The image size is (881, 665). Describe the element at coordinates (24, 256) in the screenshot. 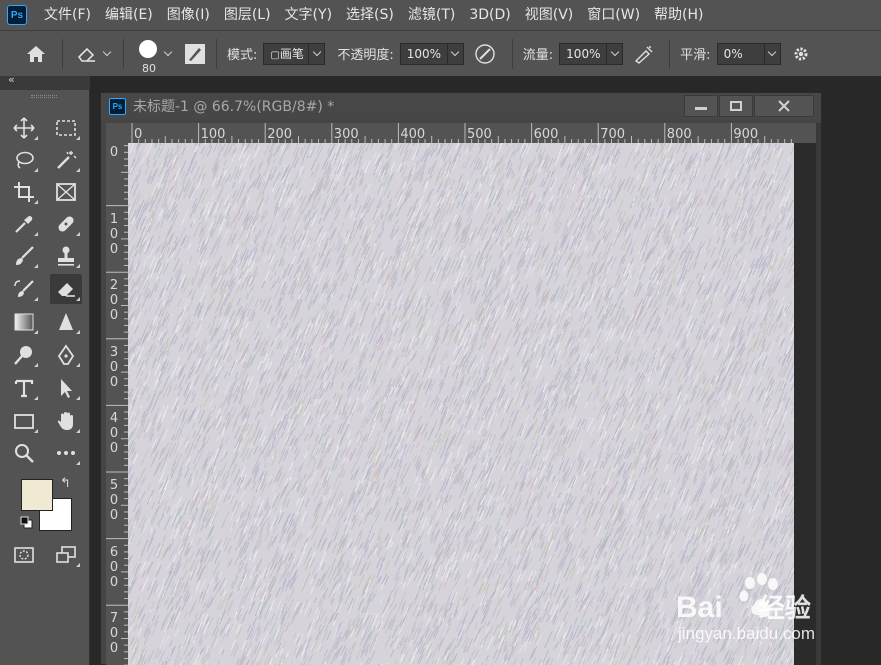

I see `brush-tool` at that location.